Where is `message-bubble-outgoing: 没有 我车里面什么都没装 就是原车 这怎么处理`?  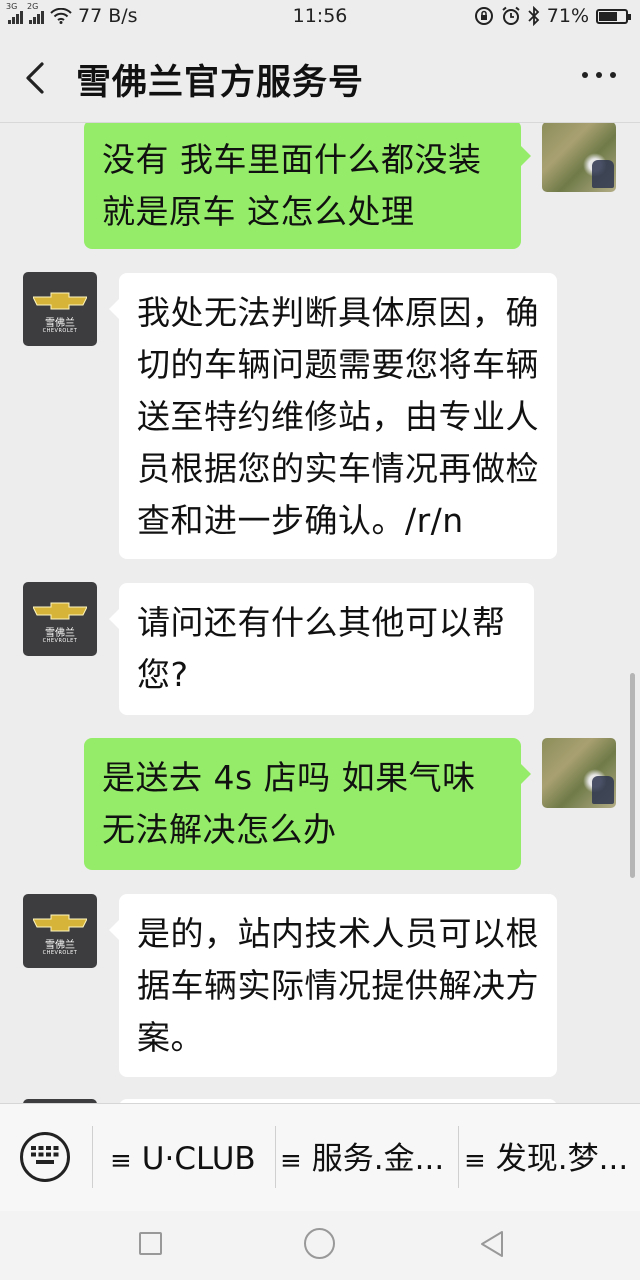
message-bubble-outgoing: 没有 我车里面什么都没装 就是原车 这怎么处理 is located at coordinates (307, 186).